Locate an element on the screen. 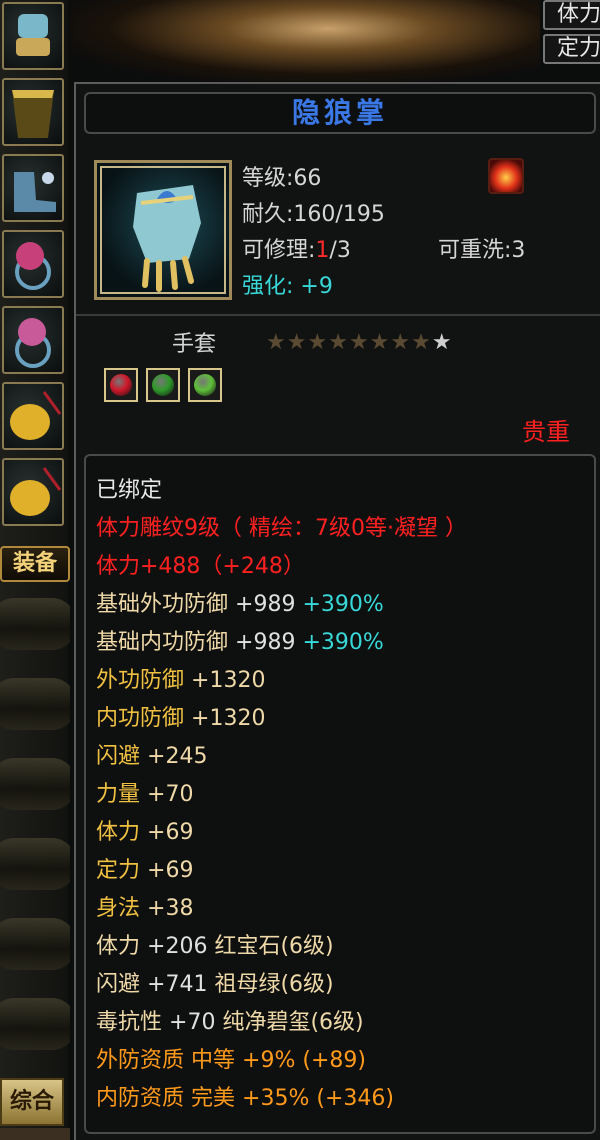  attribute-text: (+346) is located at coordinates (355, 1098).